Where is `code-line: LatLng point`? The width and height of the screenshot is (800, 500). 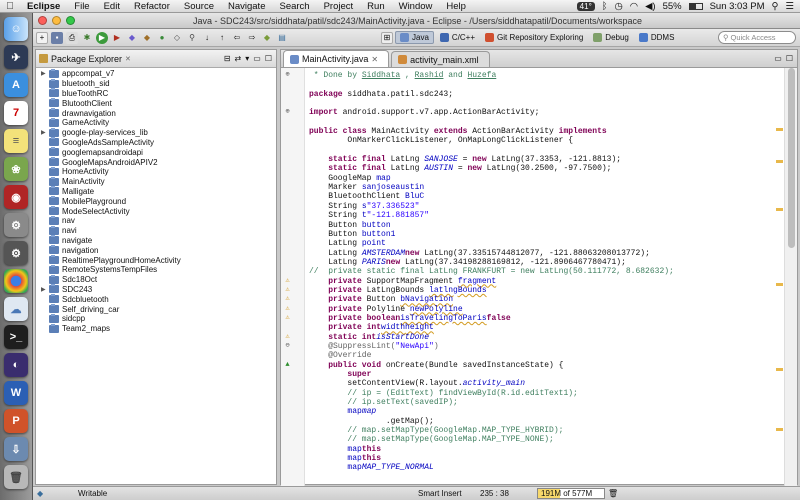 code-line: LatLng point is located at coordinates (546, 243).